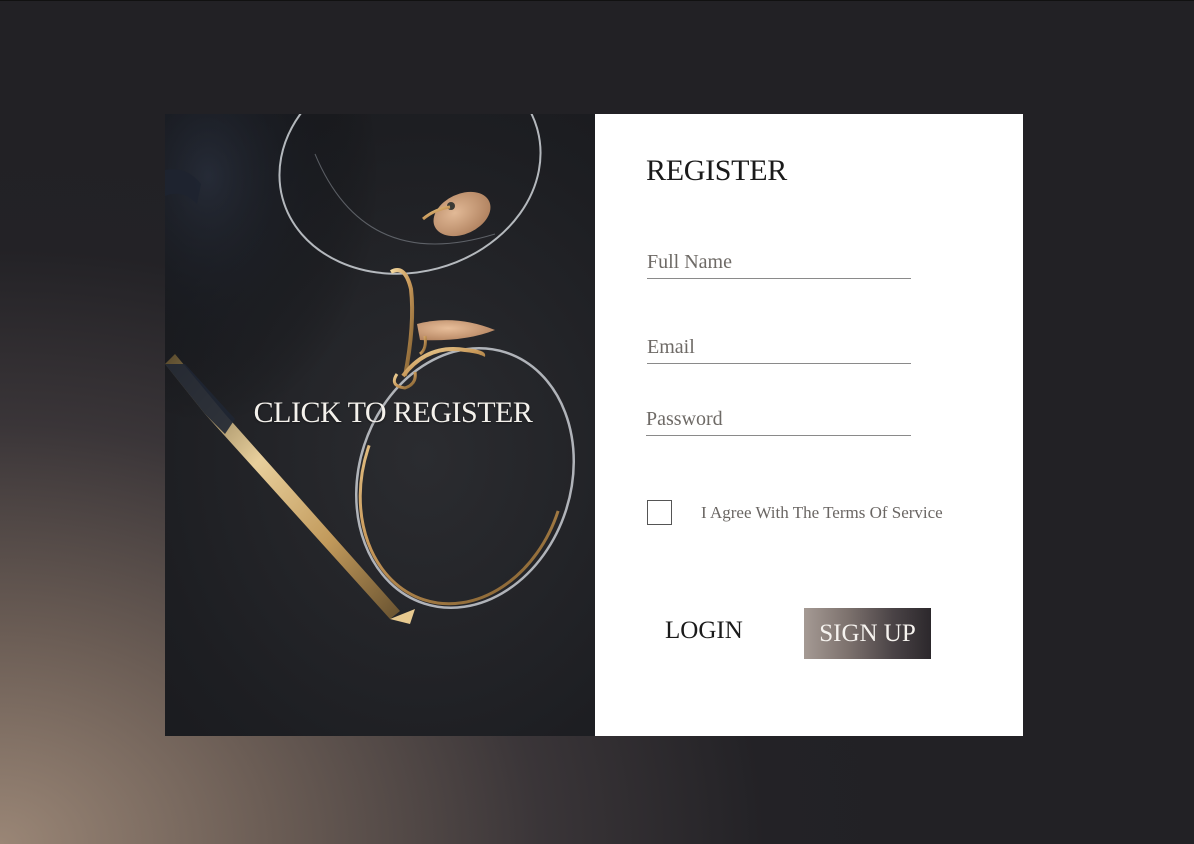 Image resolution: width=1194 pixels, height=844 pixels. Describe the element at coordinates (380, 413) in the screenshot. I see `click-to-register-link: CLICK TO REGISTER` at that location.